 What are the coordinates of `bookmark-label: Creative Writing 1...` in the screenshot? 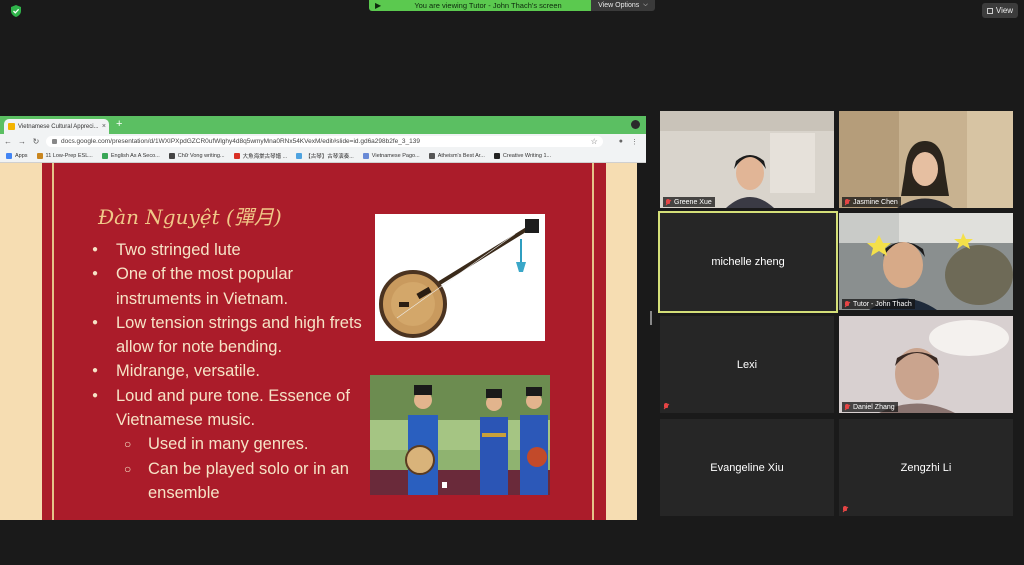 It's located at (527, 155).